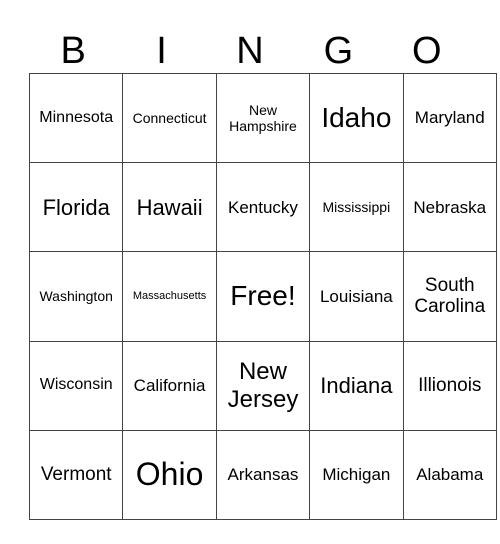  I want to click on bingo-cell: Nebraska, so click(449, 207).